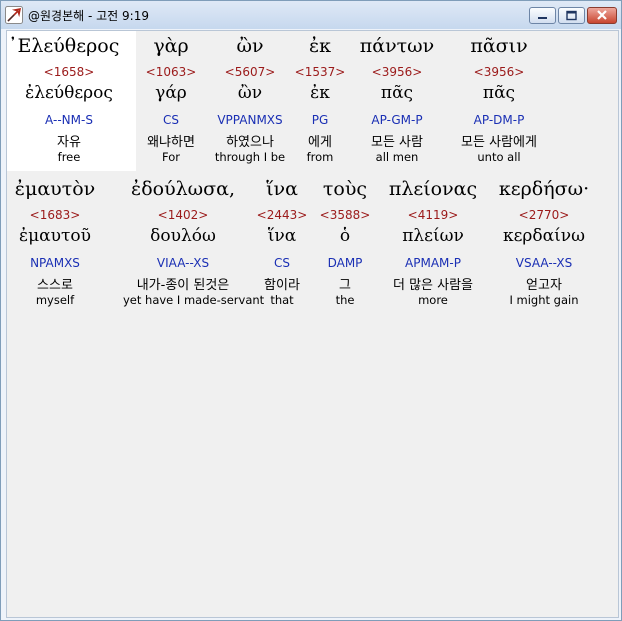  What do you see at coordinates (499, 72) in the screenshot?
I see `strong-number: <3956>` at bounding box center [499, 72].